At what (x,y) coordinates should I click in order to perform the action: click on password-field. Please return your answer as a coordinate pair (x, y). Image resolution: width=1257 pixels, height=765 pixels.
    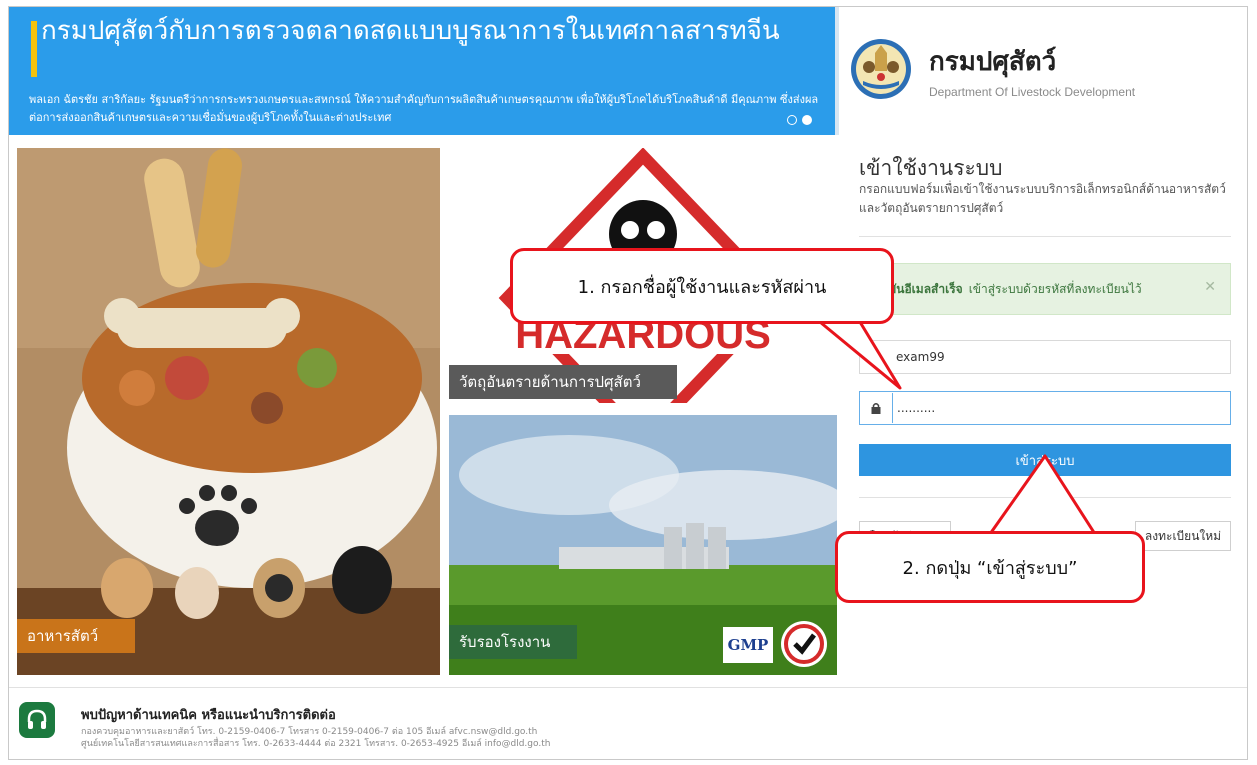
    Looking at the image, I should click on (1045, 408).